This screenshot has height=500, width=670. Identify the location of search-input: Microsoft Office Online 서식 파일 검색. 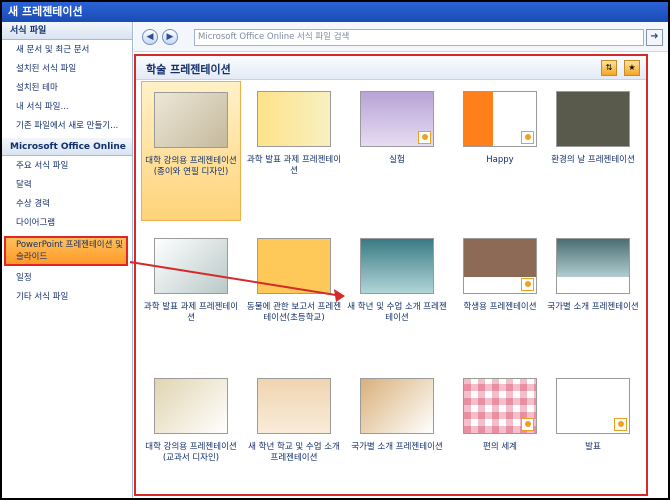
(419, 37).